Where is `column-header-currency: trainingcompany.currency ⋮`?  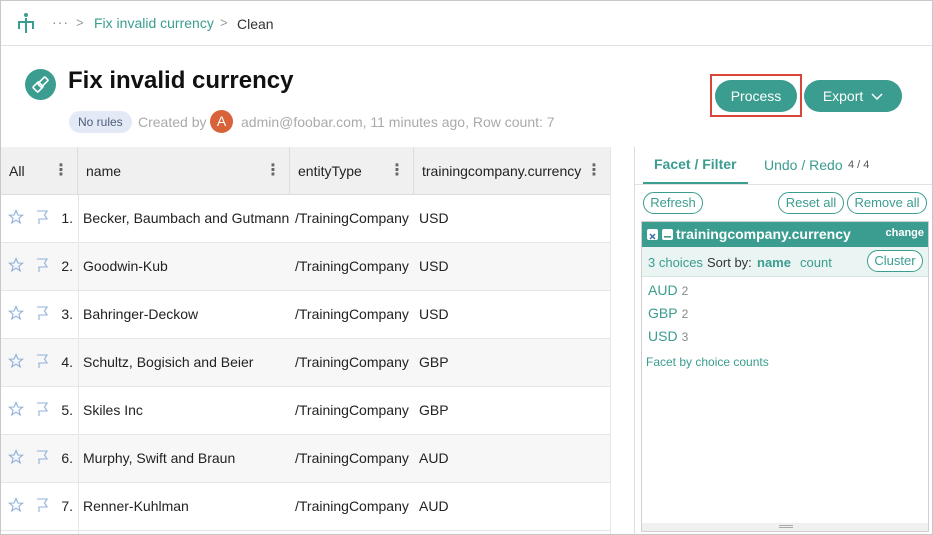
column-header-currency: trainingcompany.currency ⋮ is located at coordinates (512, 171).